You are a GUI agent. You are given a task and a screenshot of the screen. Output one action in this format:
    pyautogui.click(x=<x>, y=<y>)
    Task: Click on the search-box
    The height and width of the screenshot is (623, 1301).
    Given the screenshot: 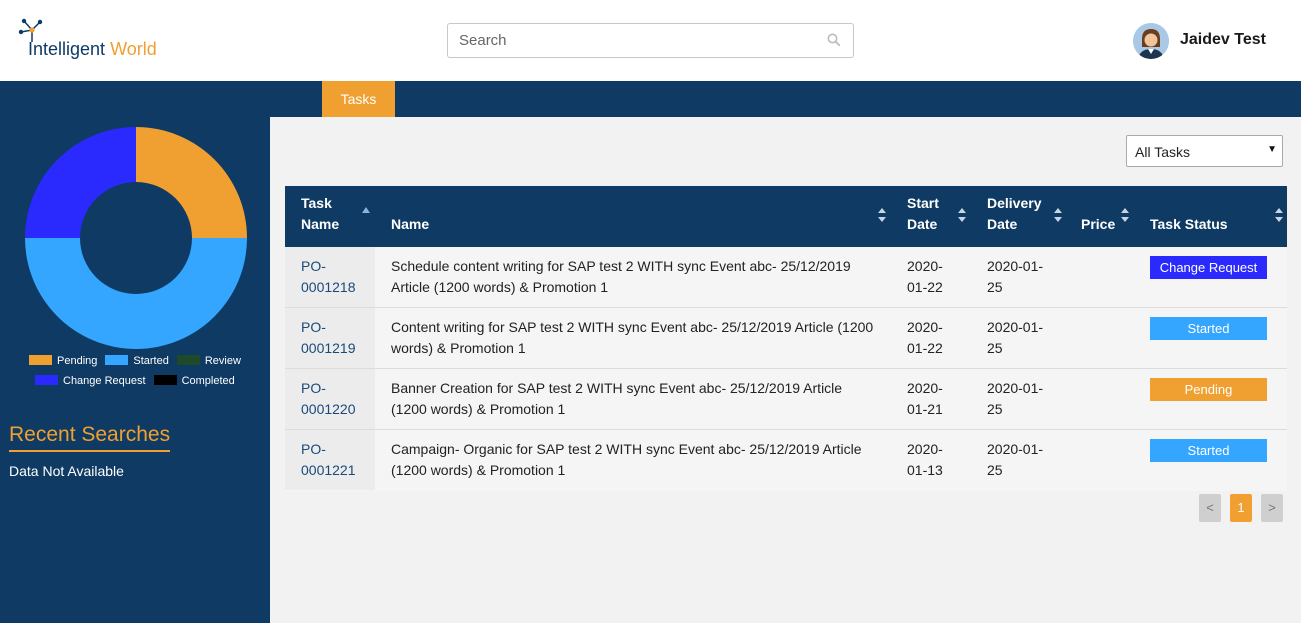 What is the action you would take?
    pyautogui.click(x=650, y=40)
    